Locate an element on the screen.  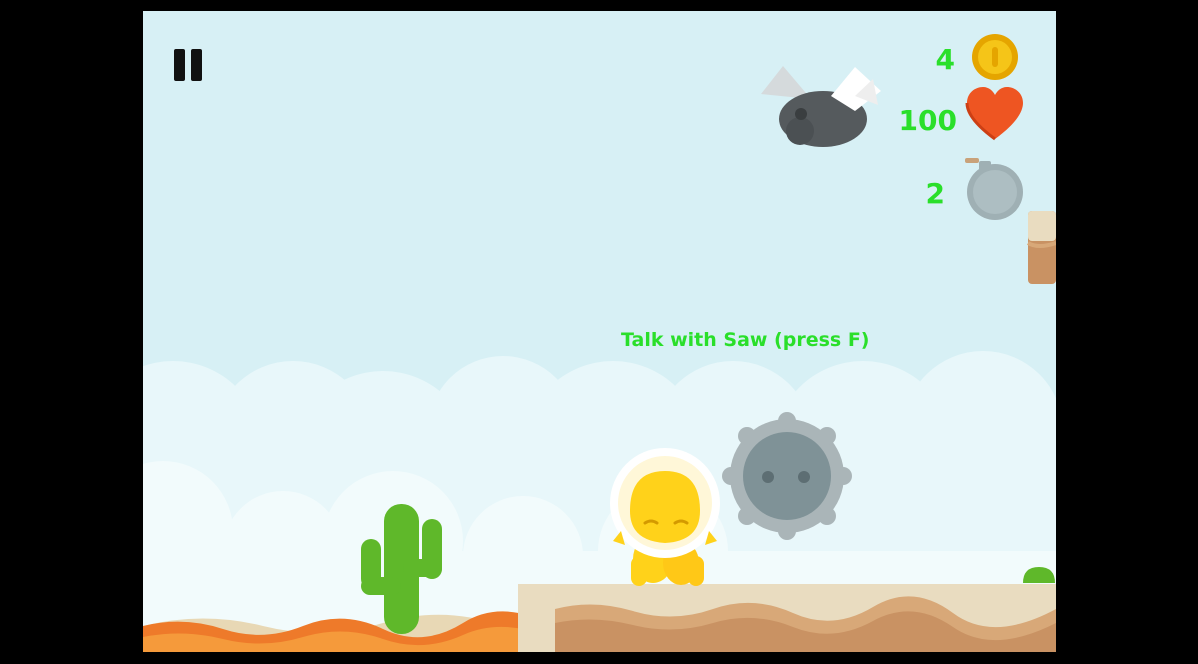
floating-ledge is located at coordinates (1041, 247).